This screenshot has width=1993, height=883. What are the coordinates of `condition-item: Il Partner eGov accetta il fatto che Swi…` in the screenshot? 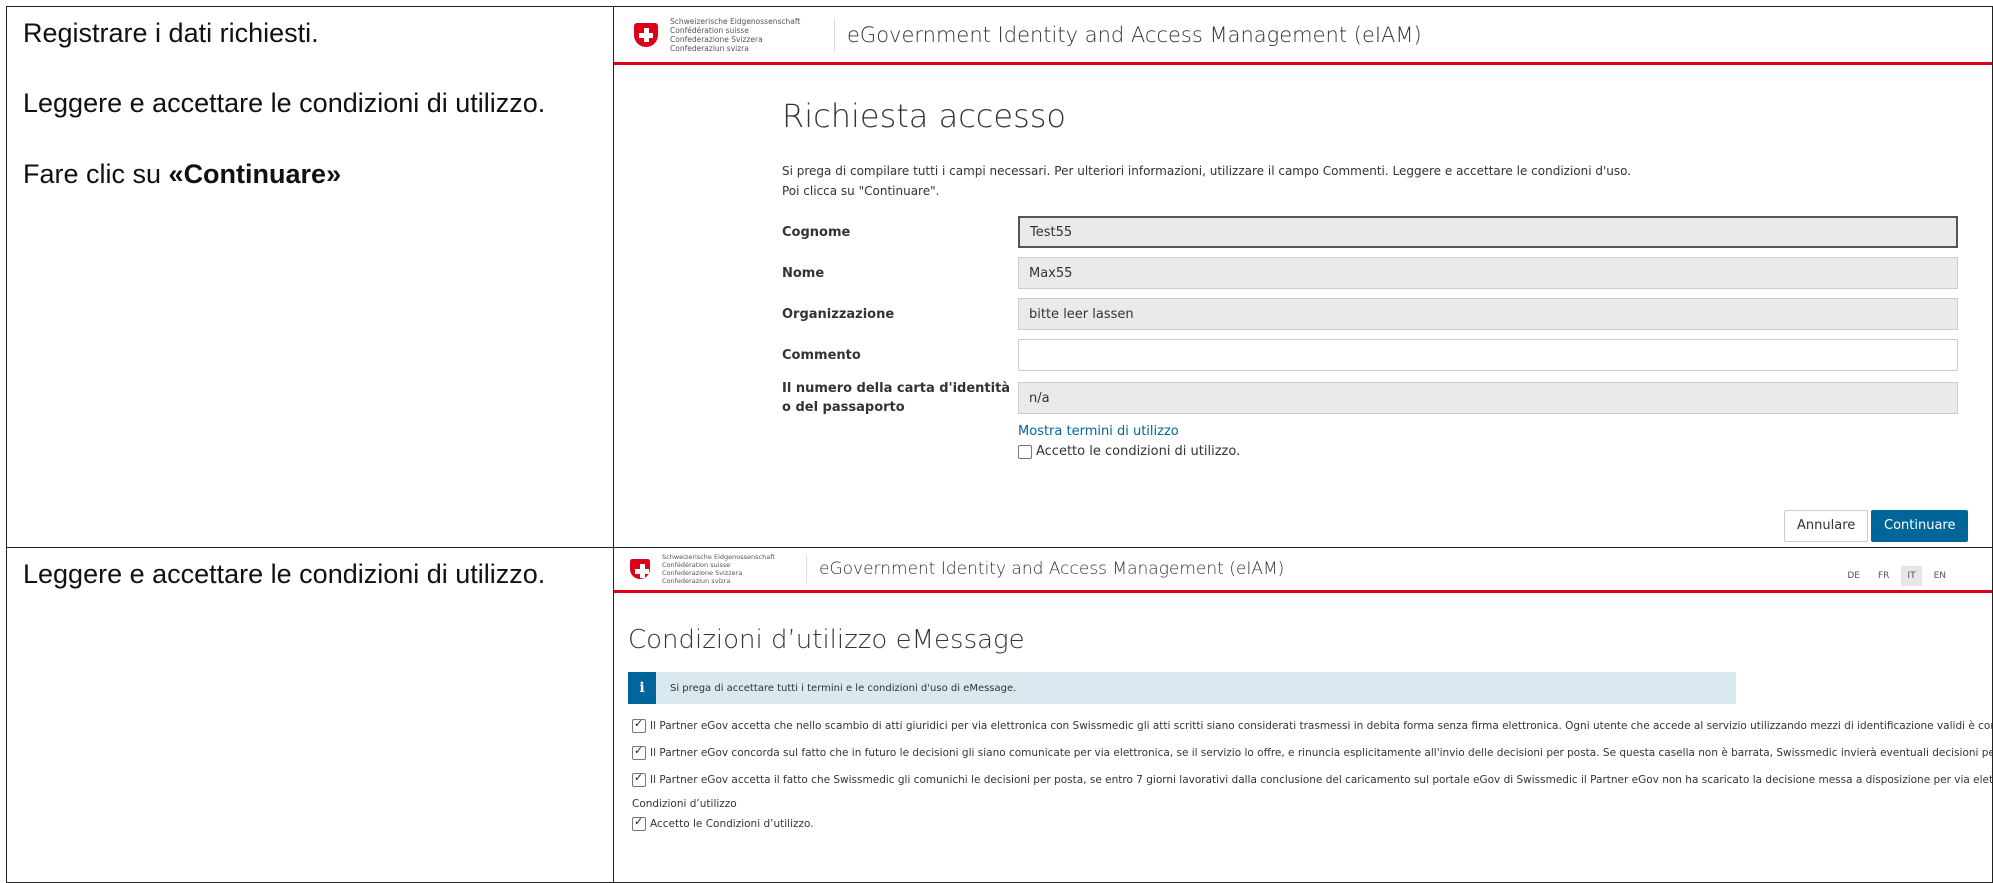 It's located at (1312, 779).